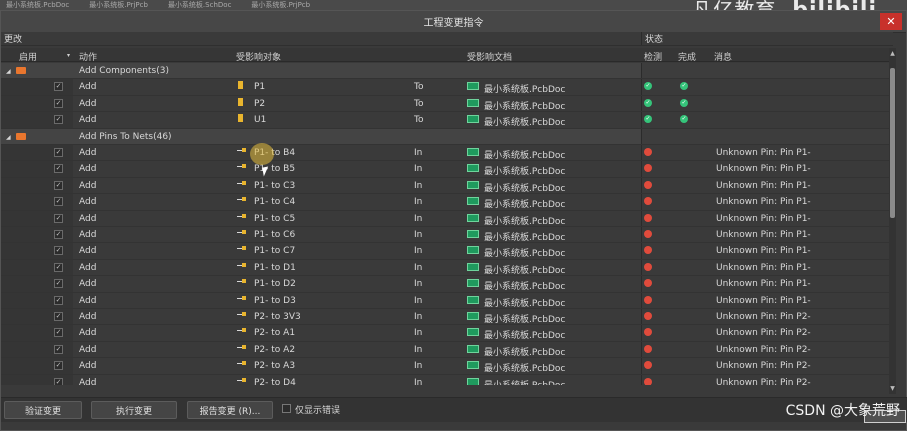 Image resolution: width=907 pixels, height=431 pixels. I want to click on cursor-highlight, so click(262, 154).